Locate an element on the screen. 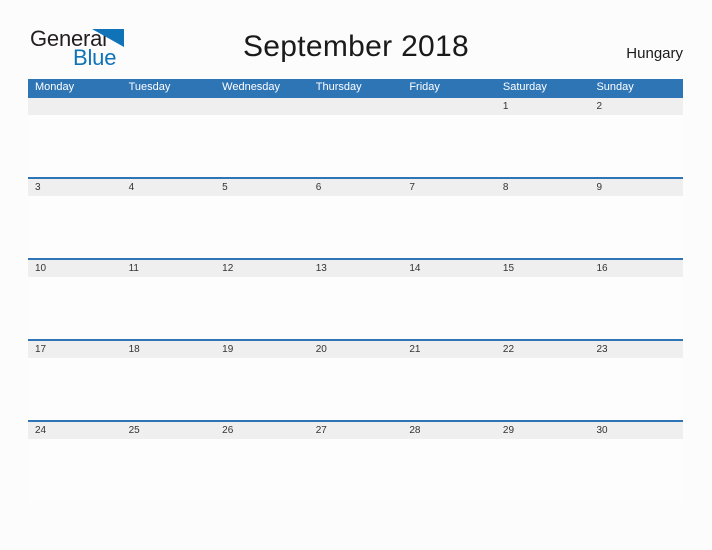 The height and width of the screenshot is (550, 712). page-header: General Blue September 2018 Hungary is located at coordinates (356, 34).